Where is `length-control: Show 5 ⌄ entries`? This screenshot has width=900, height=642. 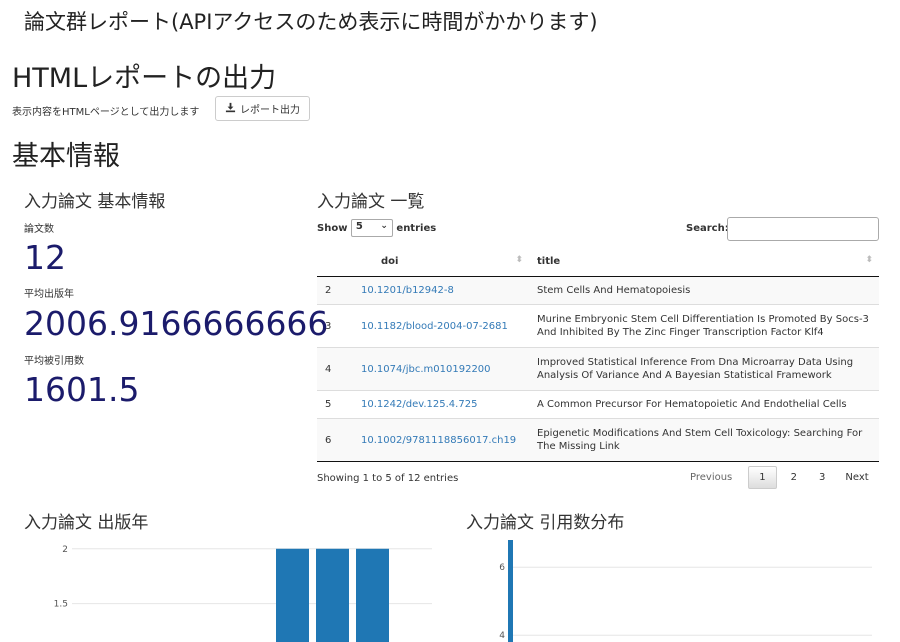 length-control: Show 5 ⌄ entries is located at coordinates (376, 228).